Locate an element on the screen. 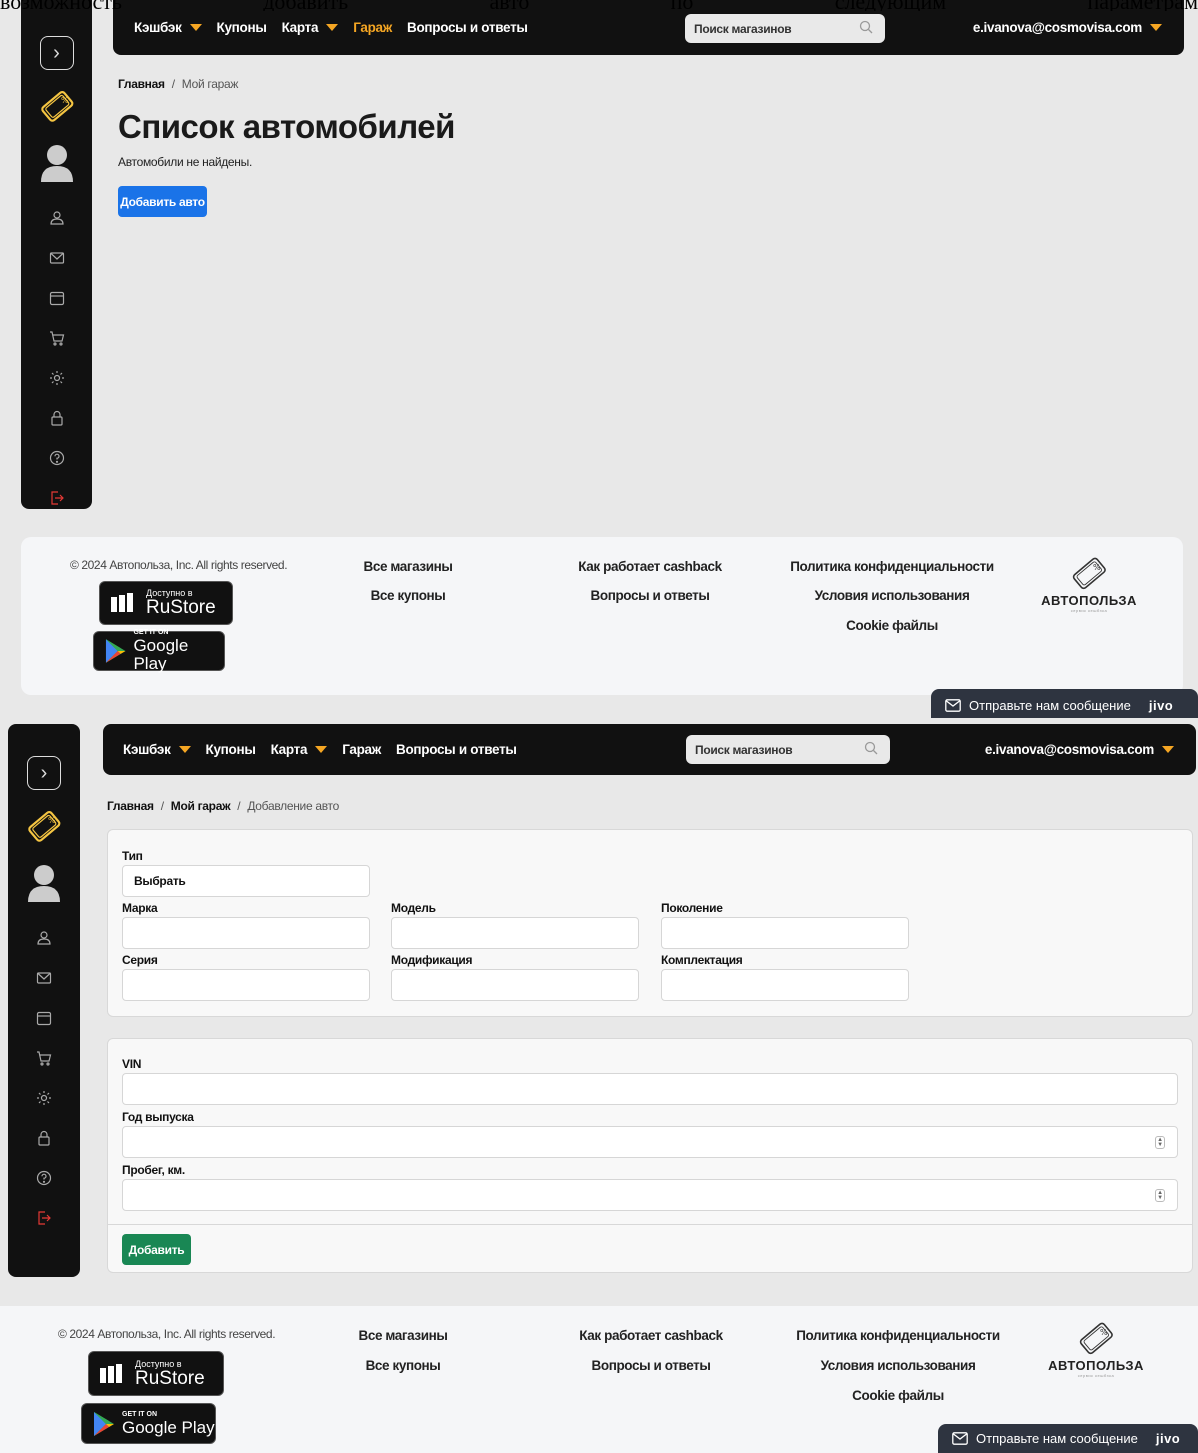 This screenshot has height=1453, width=1198. nav-label: Гараж is located at coordinates (372, 27).